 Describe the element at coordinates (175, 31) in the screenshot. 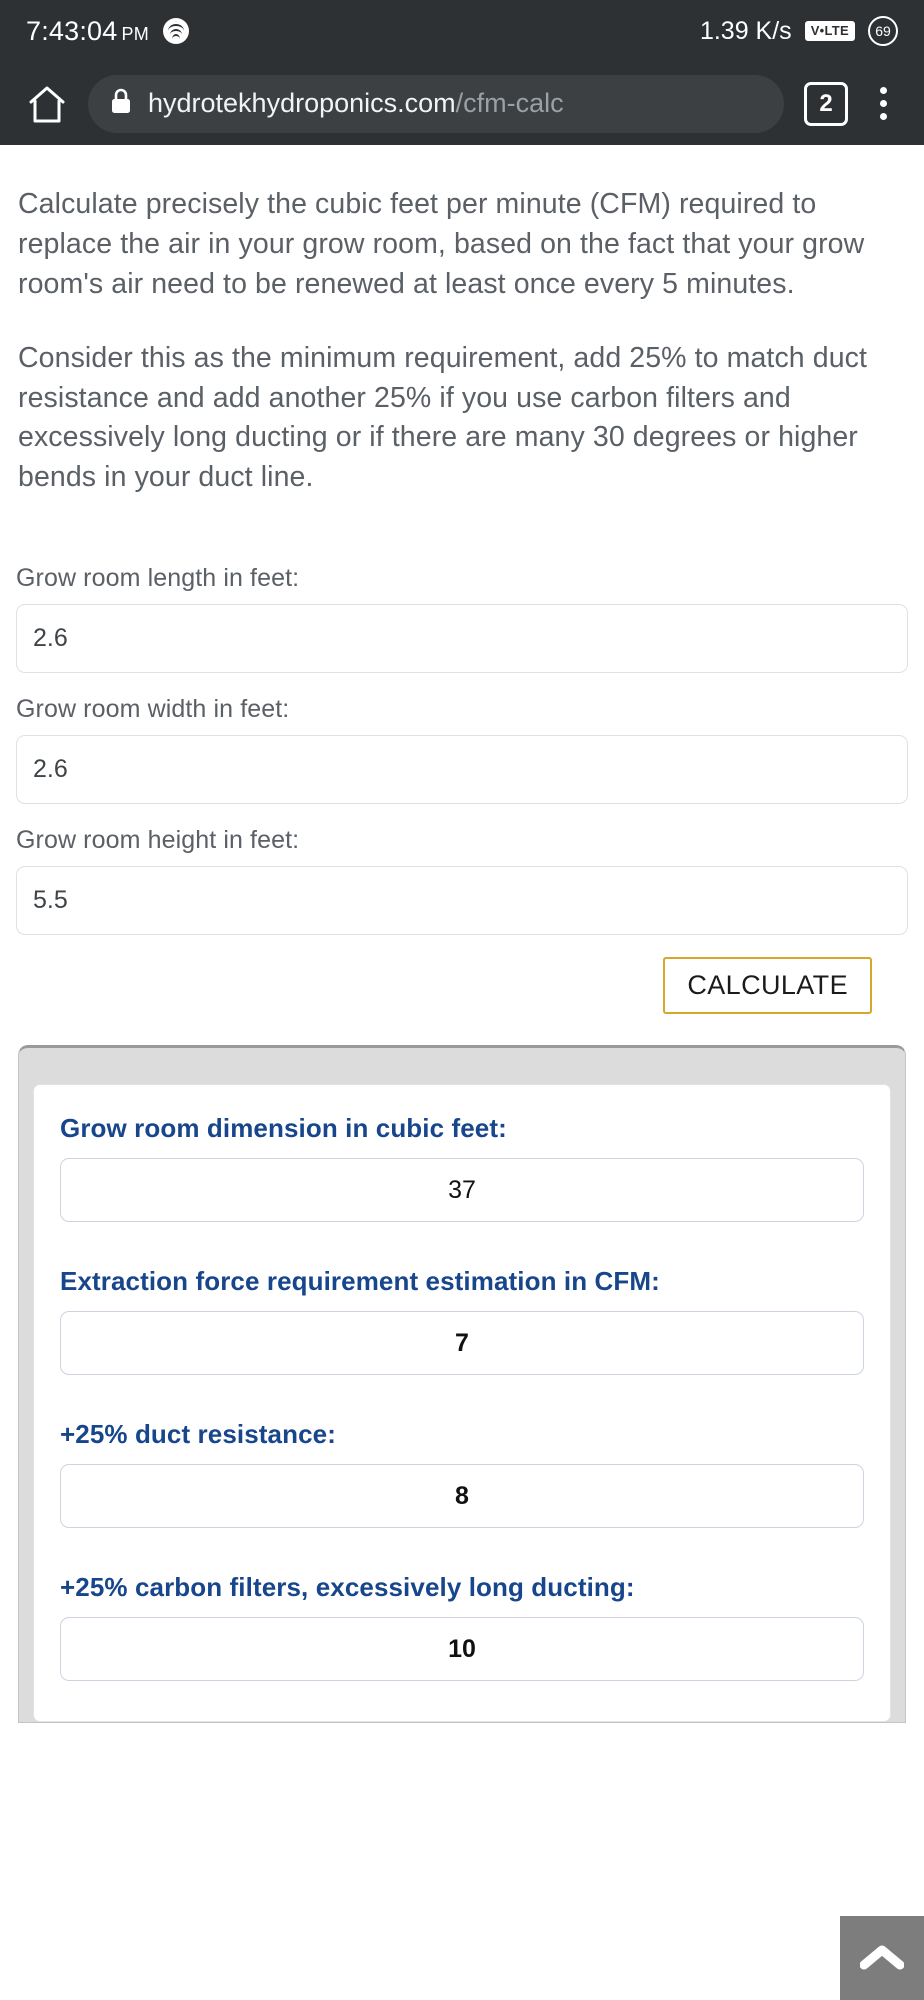

I see `spotify-icon` at that location.